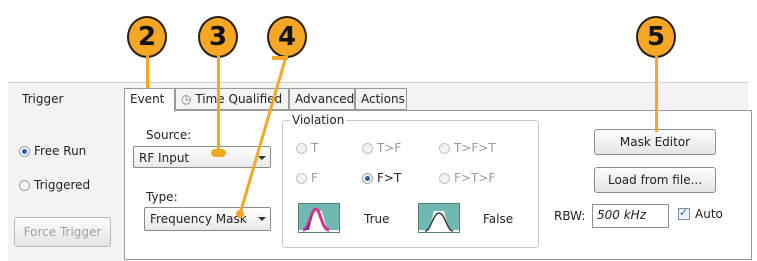 This screenshot has height=261, width=757. I want to click on mask-true-image, so click(319, 218).